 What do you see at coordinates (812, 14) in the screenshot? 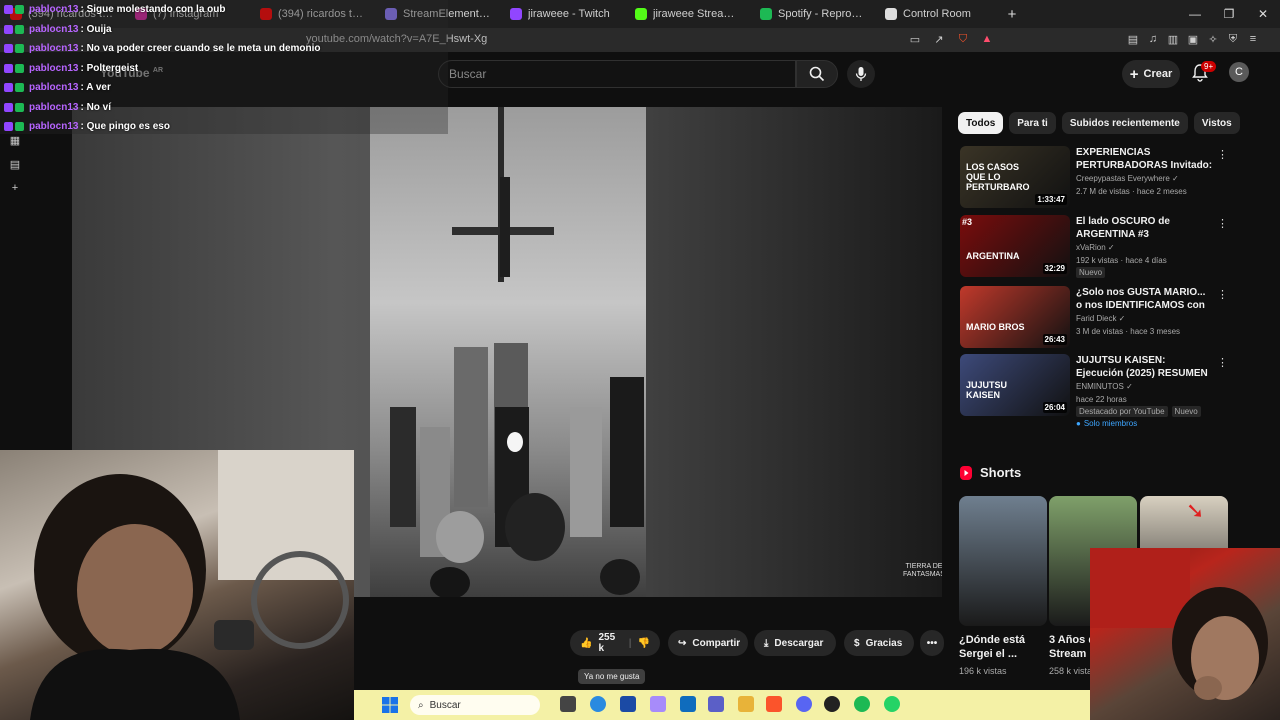
I see `browser-tab: Spotify - Reproductor web` at bounding box center [812, 14].